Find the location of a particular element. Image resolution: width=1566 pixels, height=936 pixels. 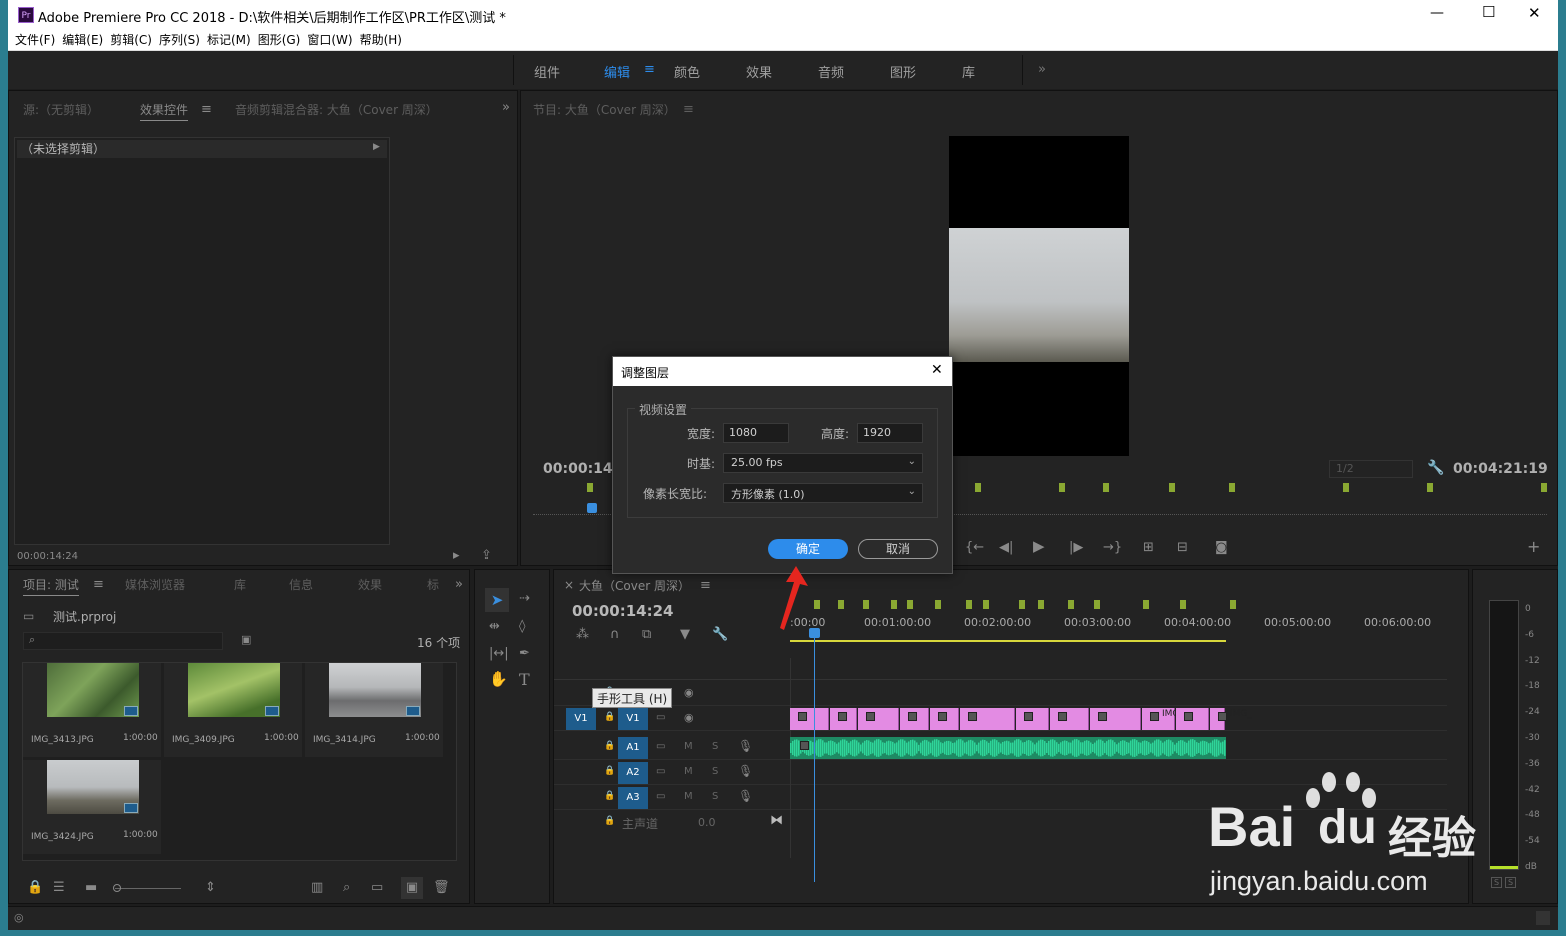

play-icon: ▶ is located at coordinates (1039, 546).